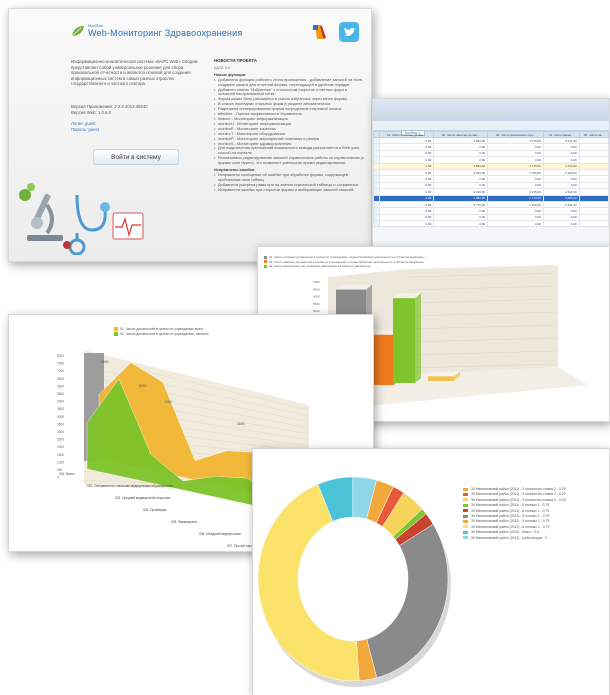 This screenshot has width=610, height=695. I want to click on news-date: ДАТА 0.0, so click(222, 67).